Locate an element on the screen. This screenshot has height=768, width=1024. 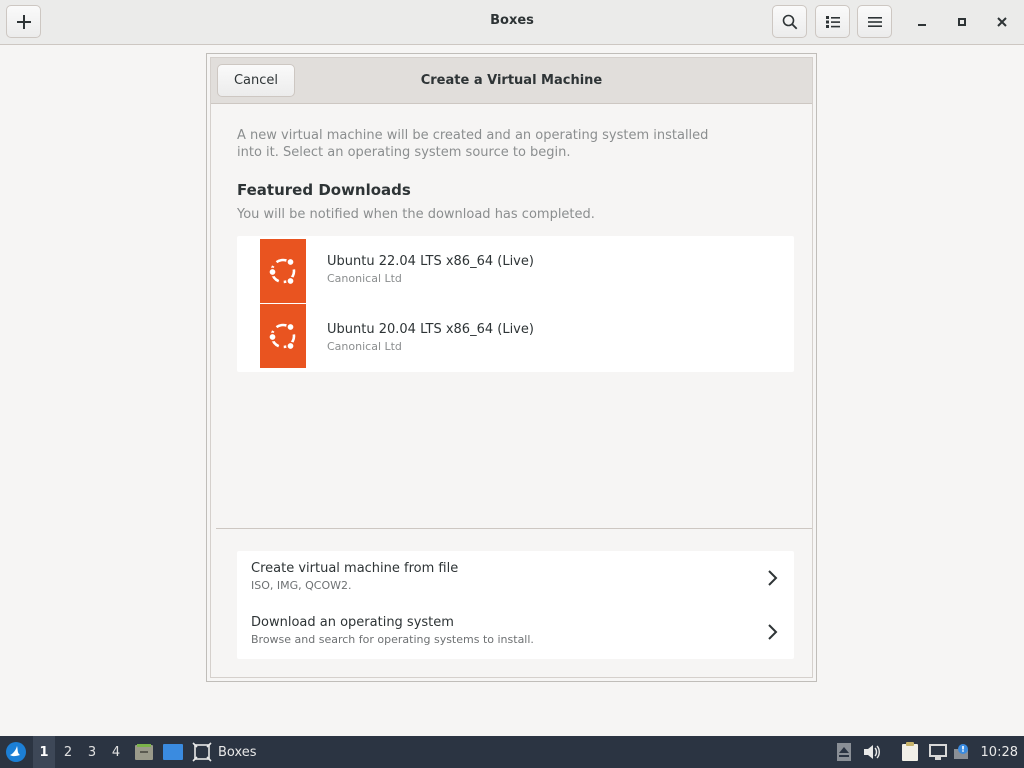
dialog-title: Create a Virtual Machine is located at coordinates (511, 80).